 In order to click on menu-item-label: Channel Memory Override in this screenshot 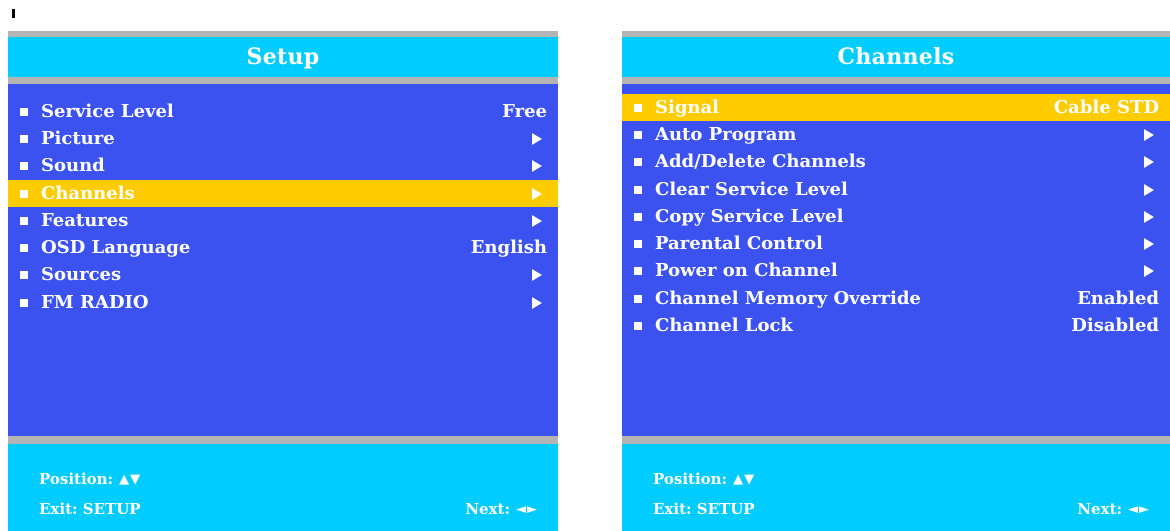, I will do `click(788, 298)`.